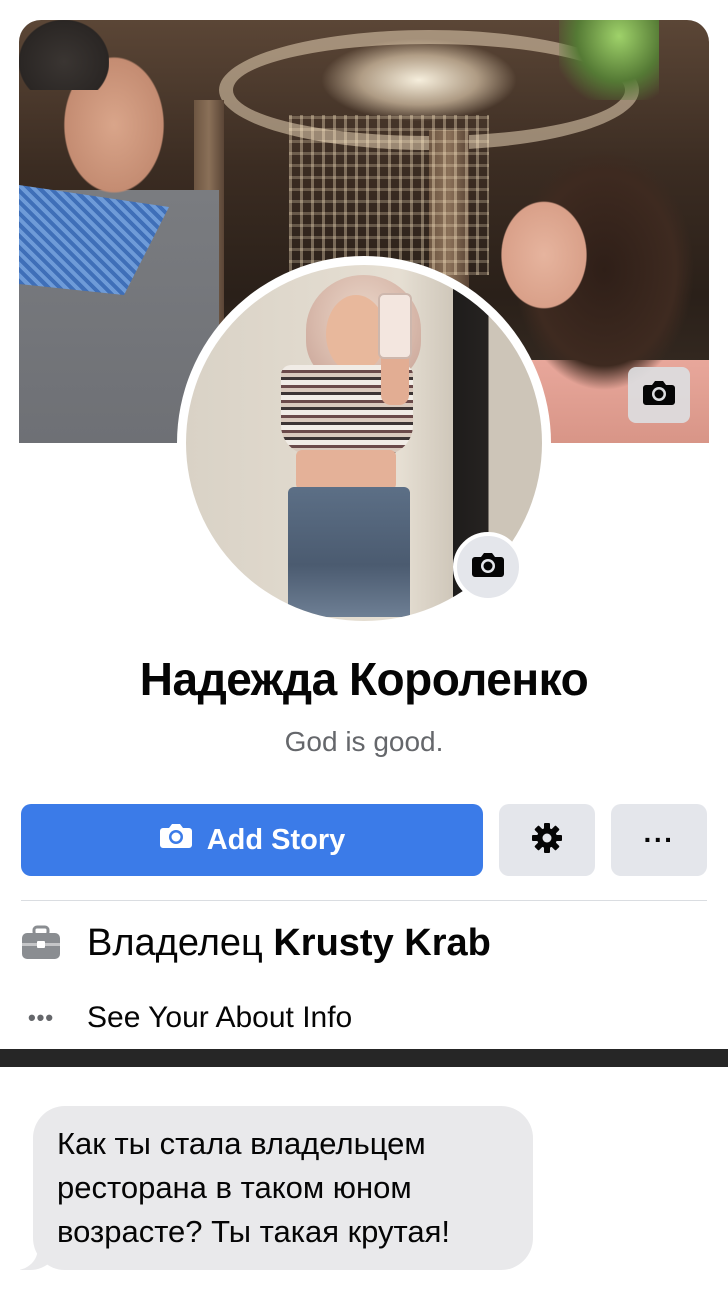 Image resolution: width=728 pixels, height=1316 pixels. I want to click on gear-icon, so click(547, 840).